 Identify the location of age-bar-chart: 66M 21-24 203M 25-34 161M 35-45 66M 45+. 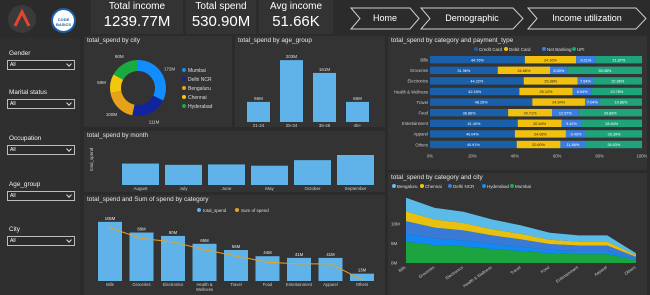
(308, 90).